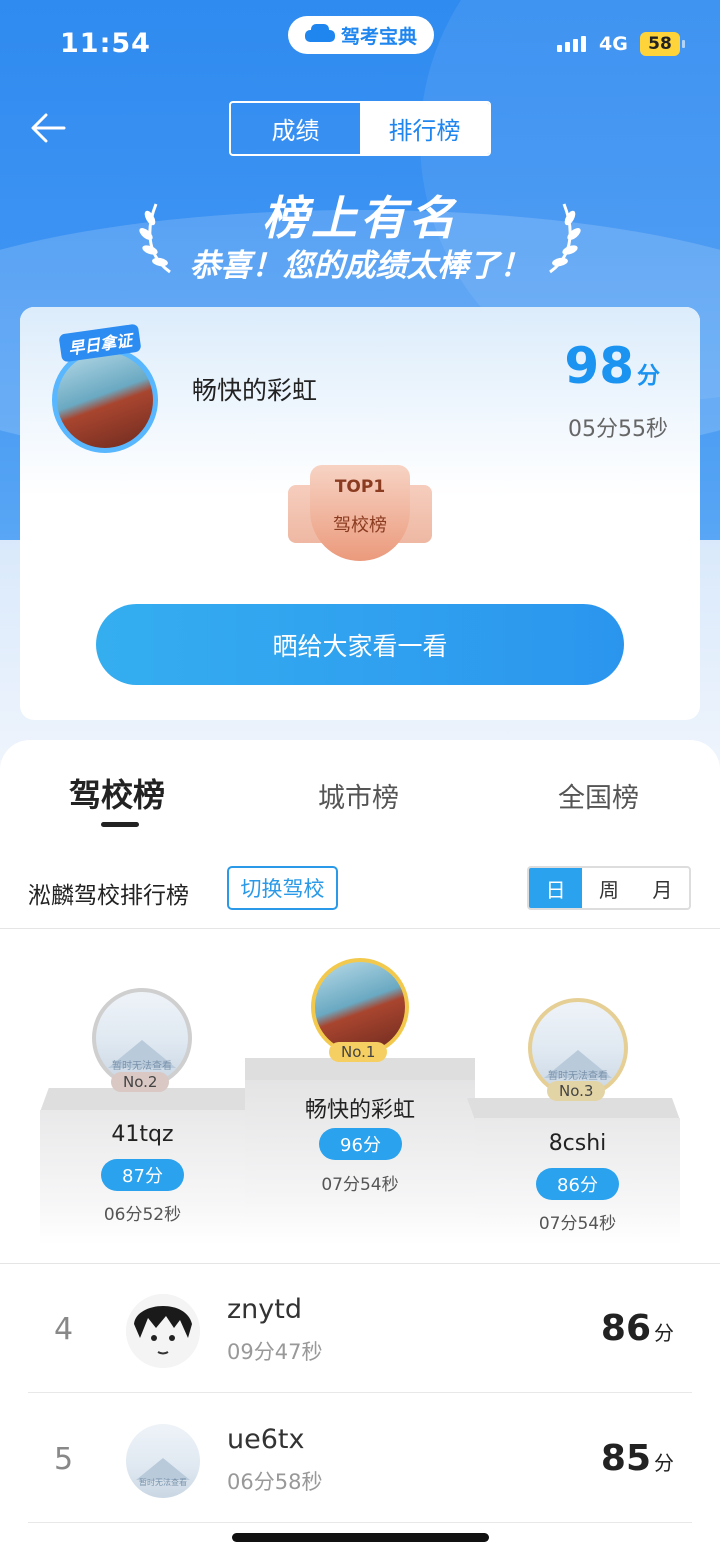 The width and height of the screenshot is (720, 1558). What do you see at coordinates (613, 44) in the screenshot?
I see `network-type: 4G` at bounding box center [613, 44].